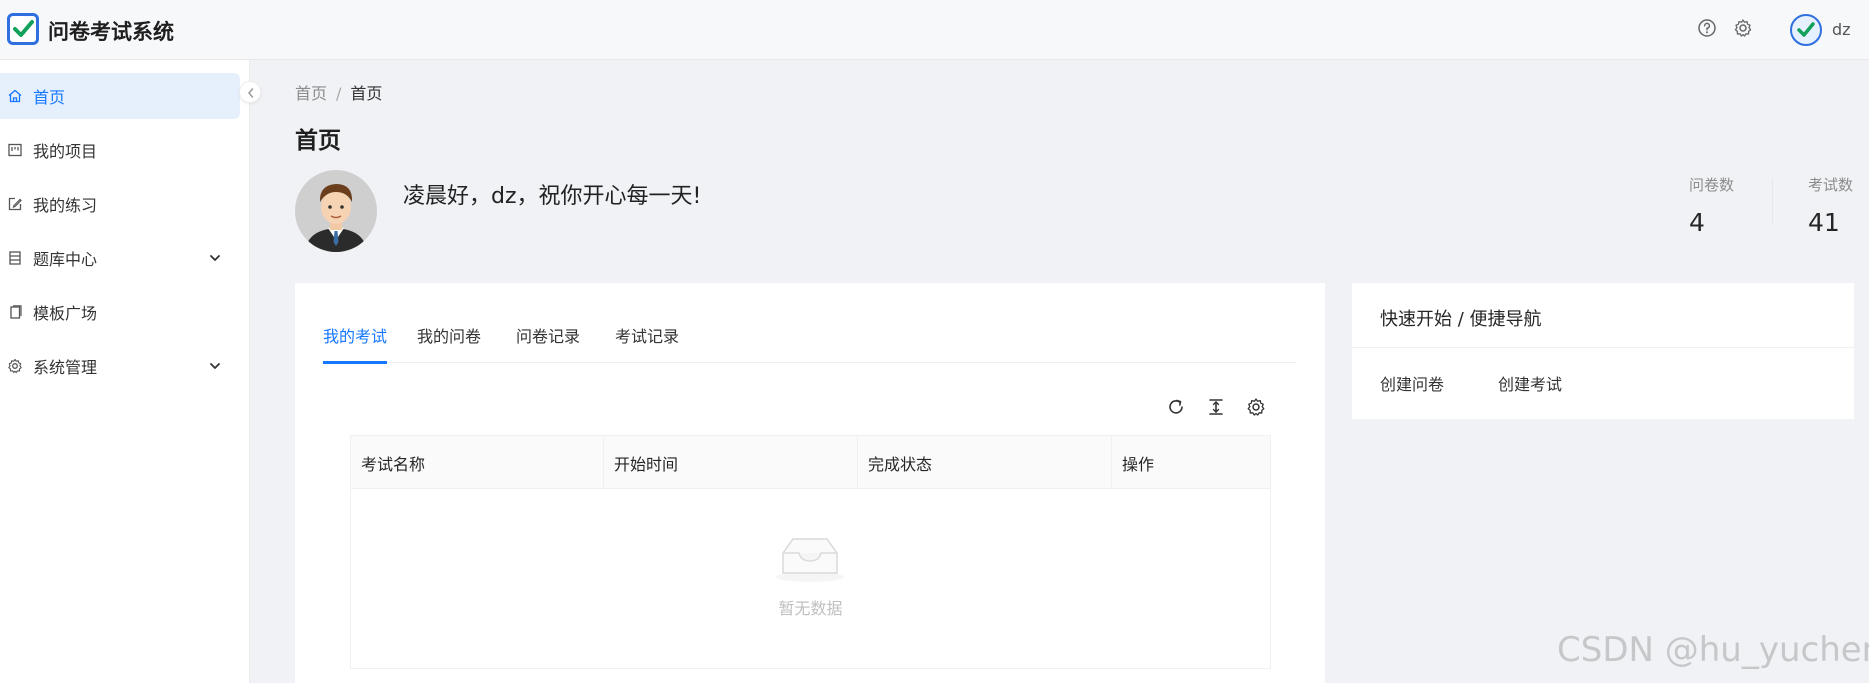  What do you see at coordinates (1713, 650) in the screenshot?
I see `watermark: CSDN @hu_yuchen` at bounding box center [1713, 650].